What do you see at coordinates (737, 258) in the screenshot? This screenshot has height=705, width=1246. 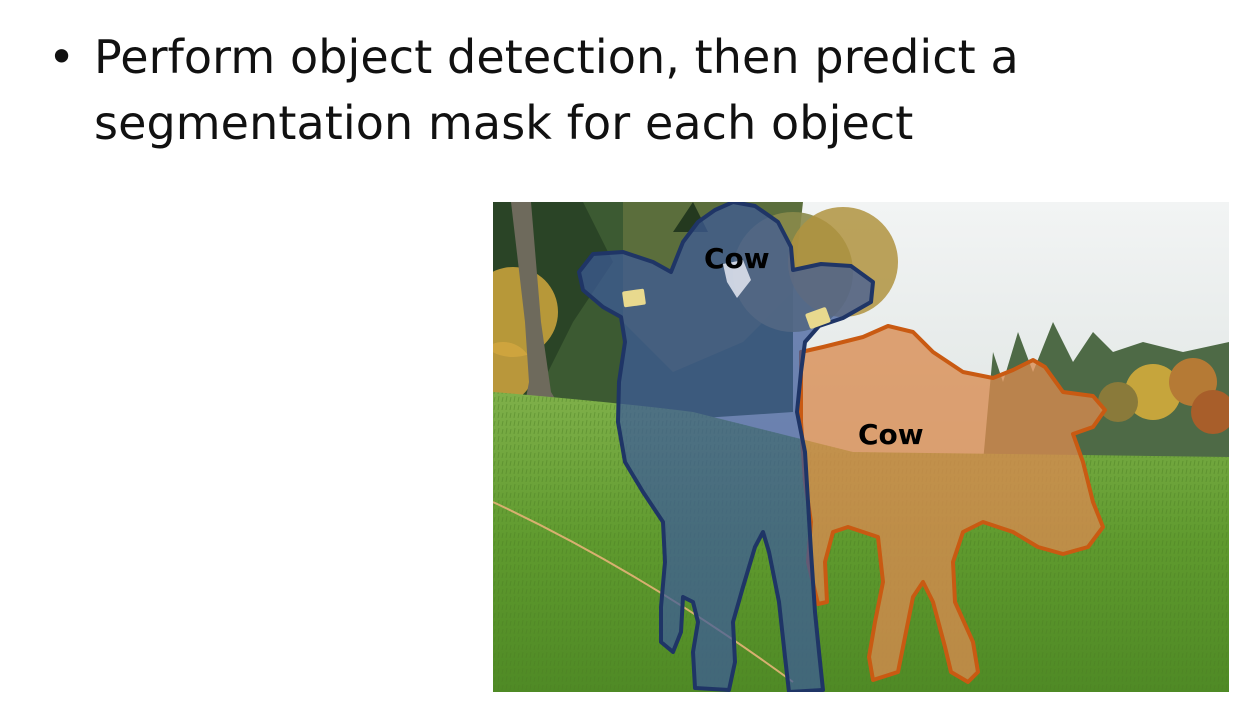 I see `mask-label-cow-blue: Cow` at bounding box center [737, 258].